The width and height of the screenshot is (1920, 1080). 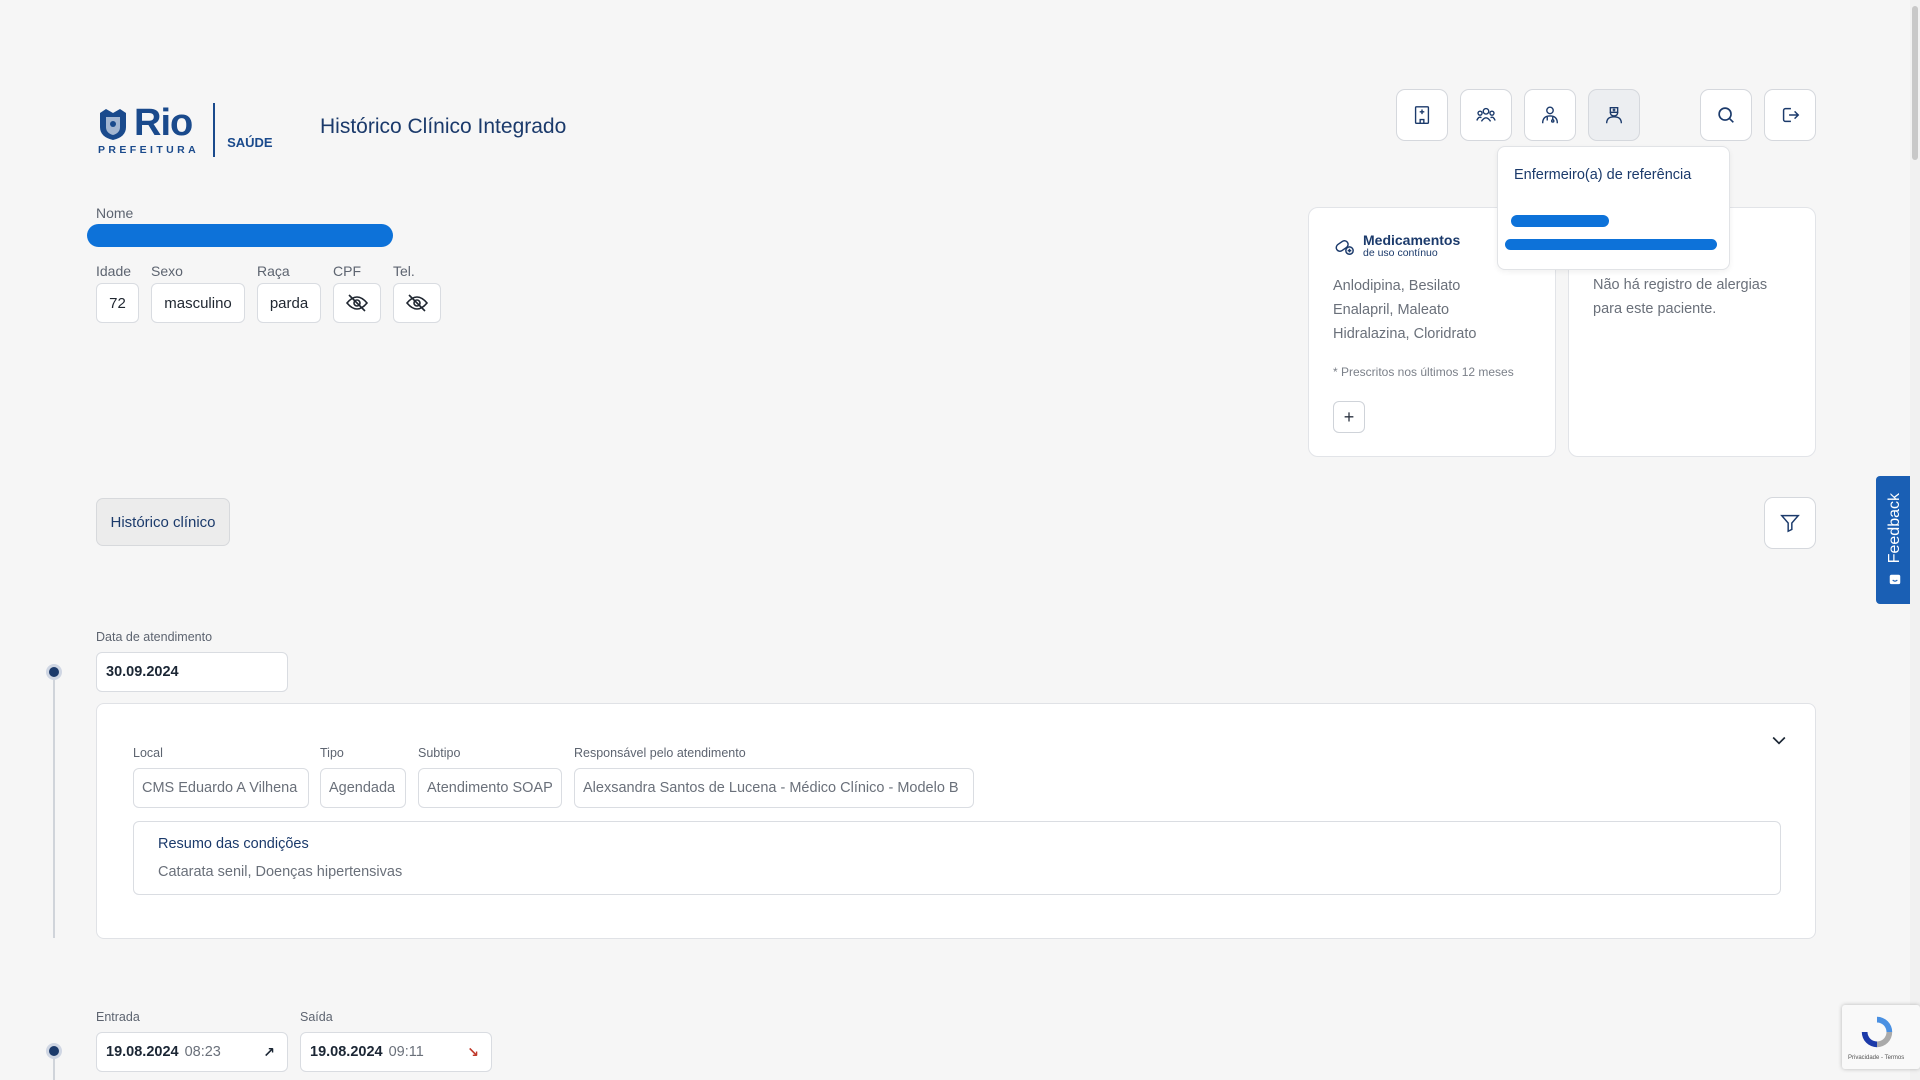 What do you see at coordinates (240, 235) in the screenshot?
I see `patient-name-redacted` at bounding box center [240, 235].